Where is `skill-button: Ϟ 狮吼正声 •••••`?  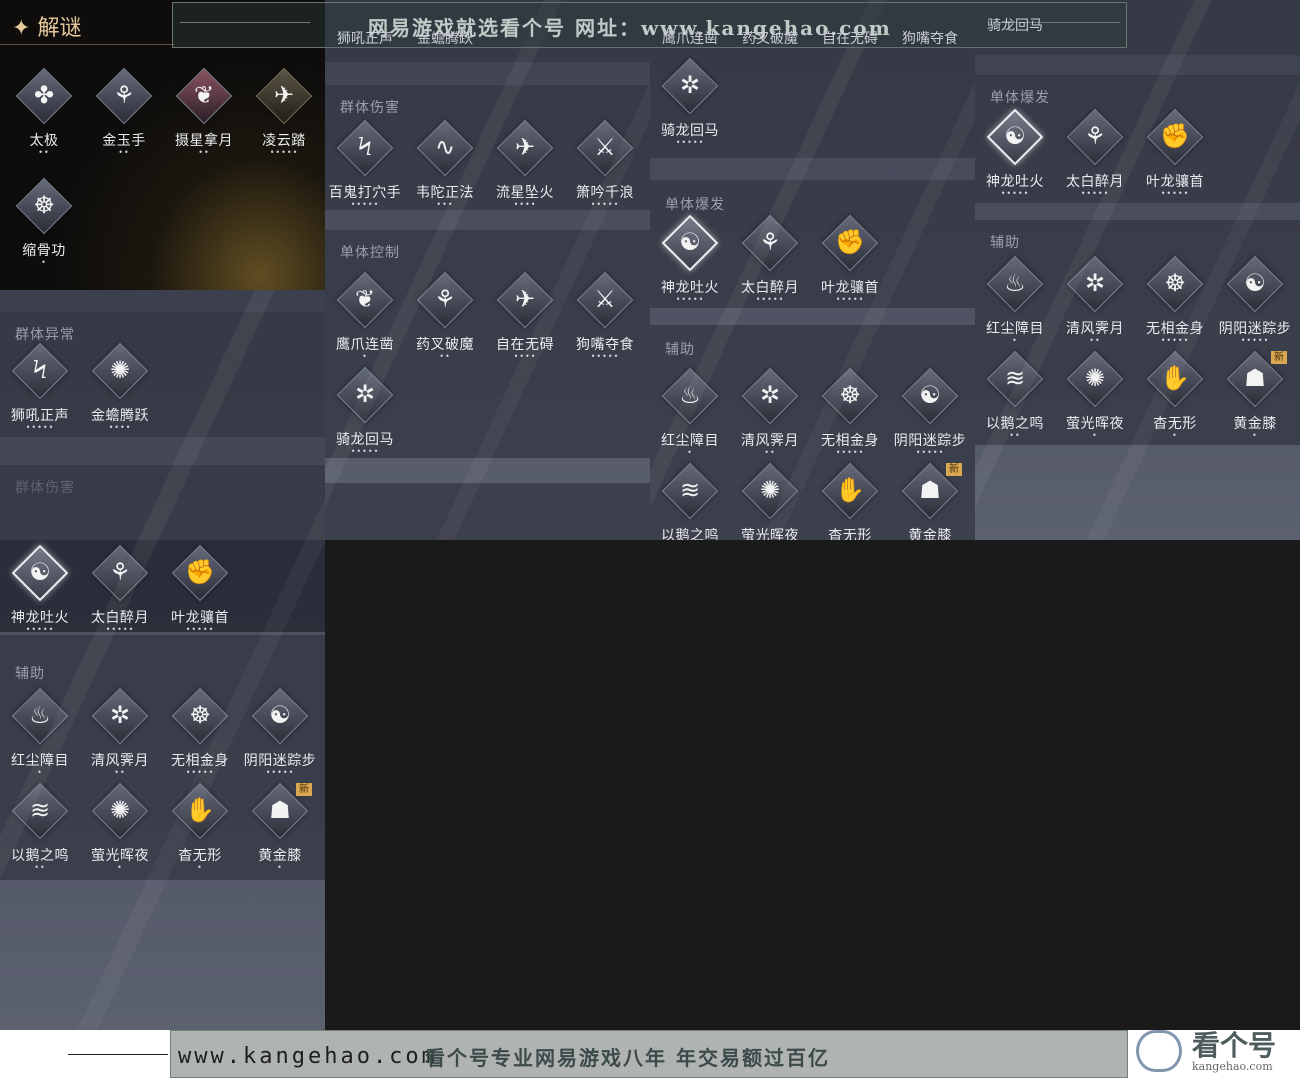
skill-button: Ϟ 狮吼正声 ••••• is located at coordinates (40, 393).